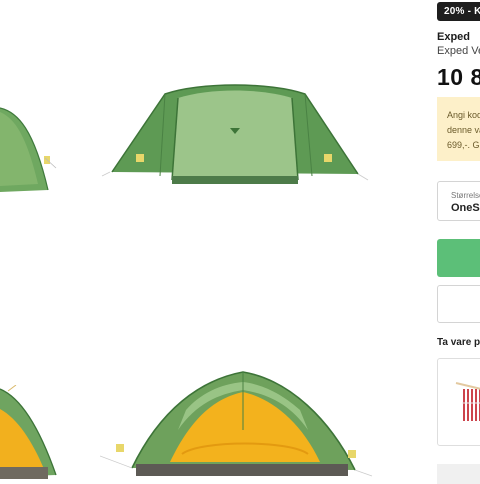 The height and width of the screenshot is (484, 480). Describe the element at coordinates (31, 432) in the screenshot. I see `tent-image-front-open-partial` at that location.